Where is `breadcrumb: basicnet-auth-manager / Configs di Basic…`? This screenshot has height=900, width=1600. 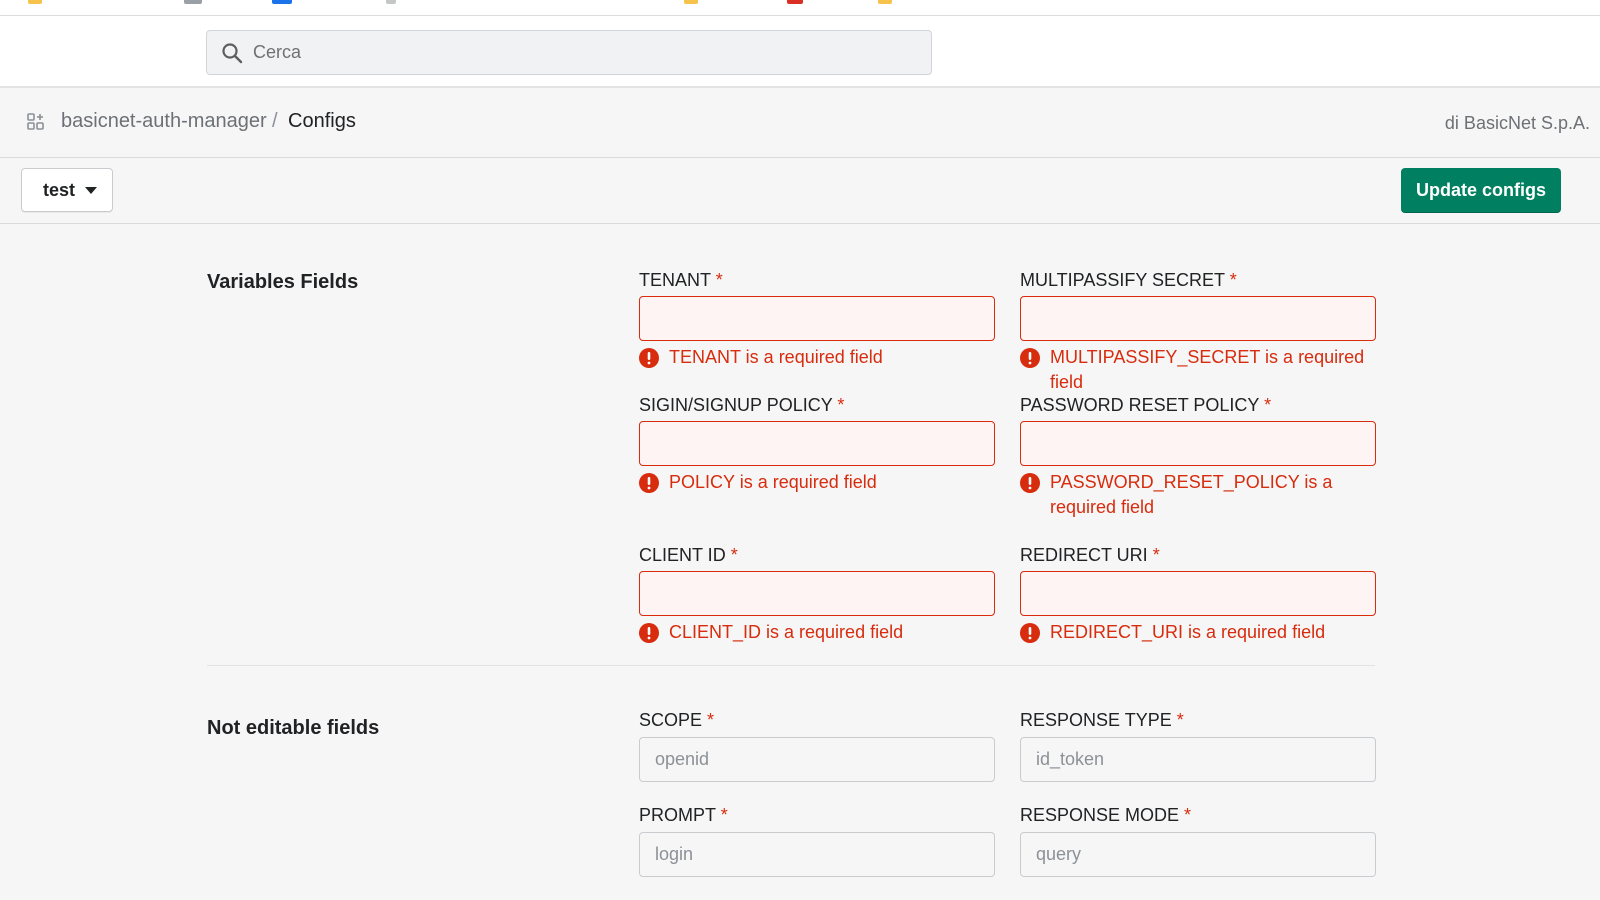 breadcrumb: basicnet-auth-manager / Configs di Basic… is located at coordinates (800, 123).